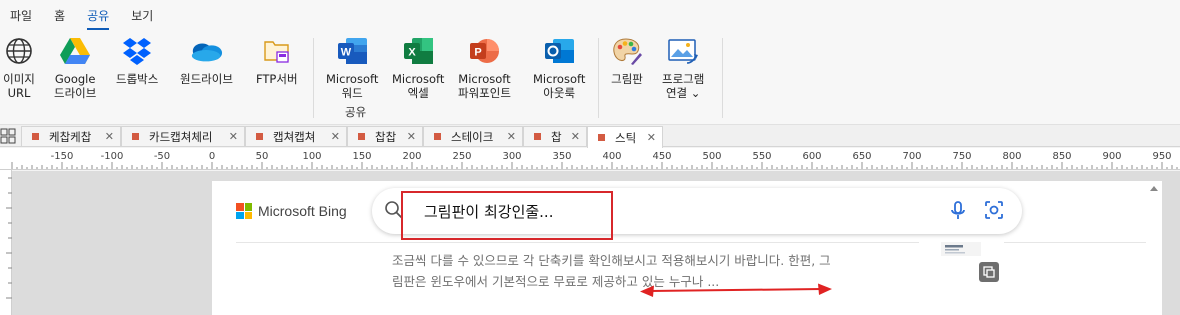  What do you see at coordinates (736, 293) in the screenshot?
I see `red-double-arrow-annotation` at bounding box center [736, 293].